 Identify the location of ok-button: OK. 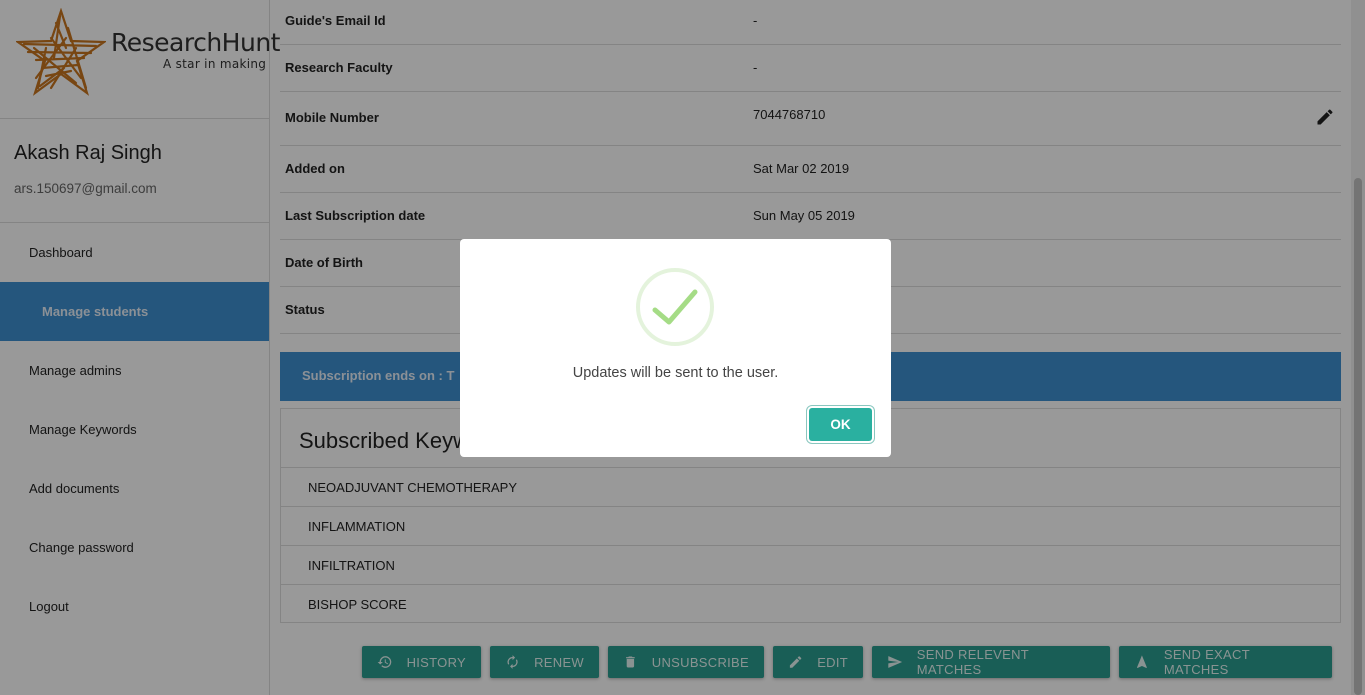
(840, 424).